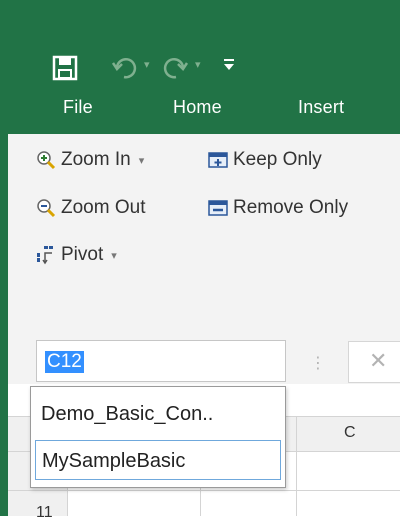 This screenshot has width=400, height=522. I want to click on keep-only-label: Keep Only, so click(277, 159).